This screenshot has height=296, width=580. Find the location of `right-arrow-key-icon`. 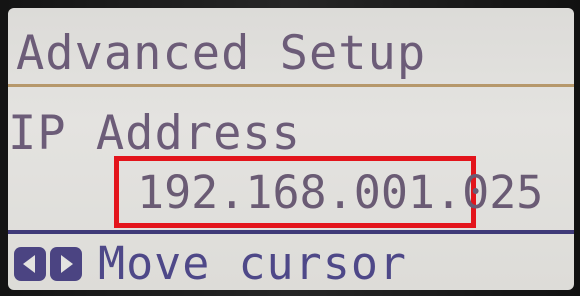

right-arrow-key-icon is located at coordinates (66, 264).